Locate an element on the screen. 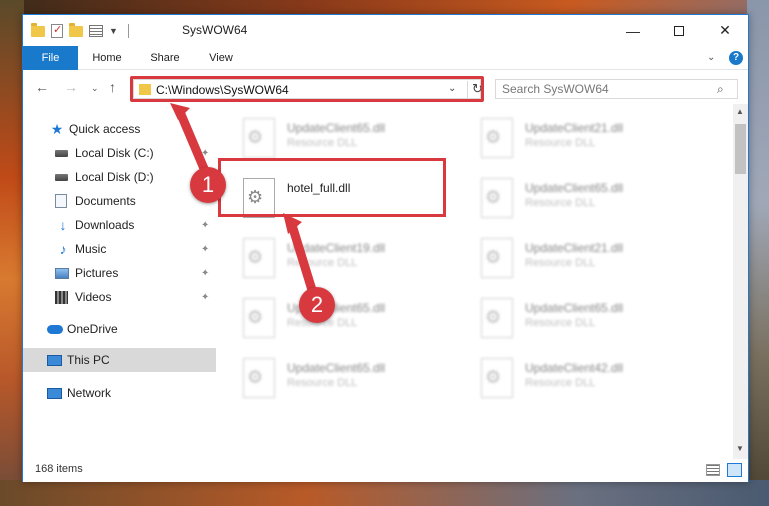  sidebar-item-local-disk-c: Local Disk (C:) ✦ is located at coordinates (119, 153).